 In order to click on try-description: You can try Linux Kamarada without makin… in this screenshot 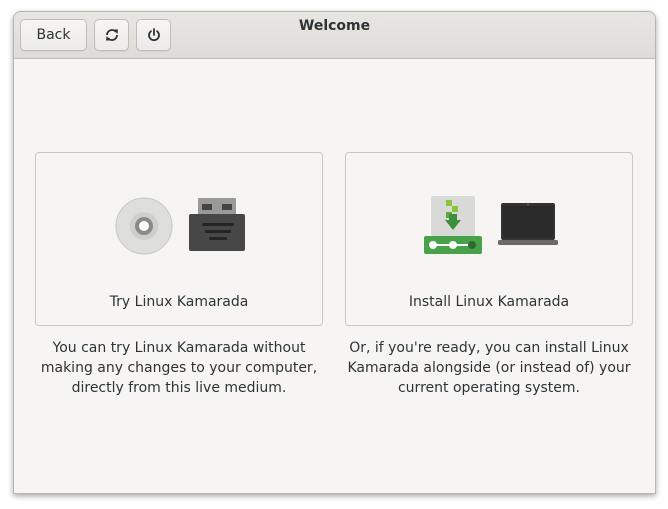, I will do `click(179, 368)`.